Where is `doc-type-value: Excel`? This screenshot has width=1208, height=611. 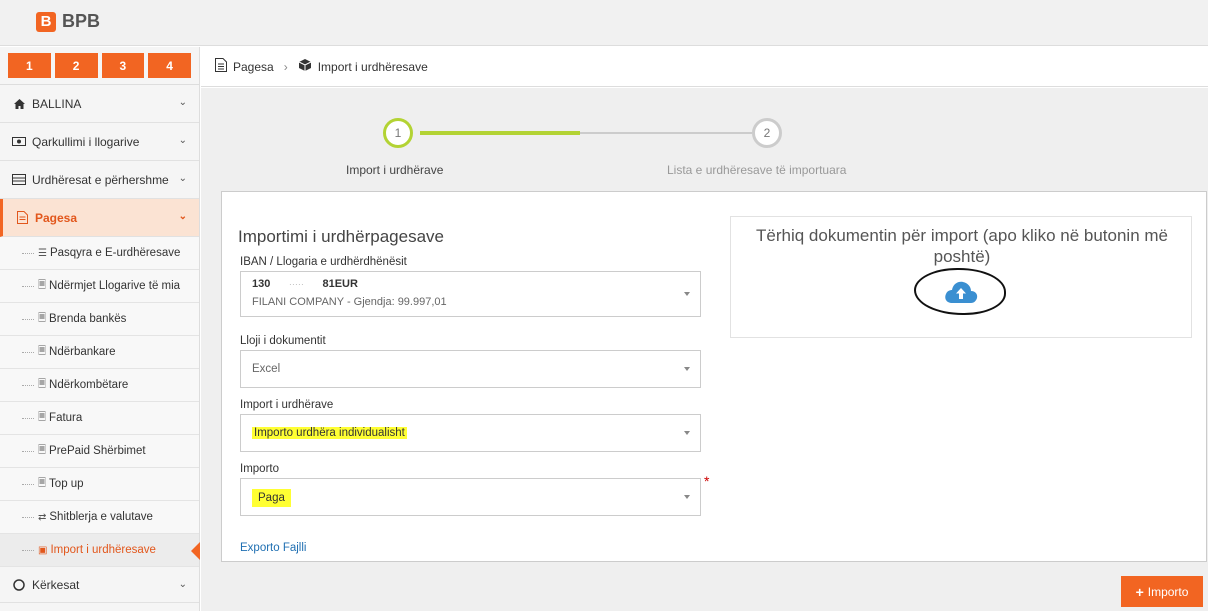 doc-type-value: Excel is located at coordinates (266, 369).